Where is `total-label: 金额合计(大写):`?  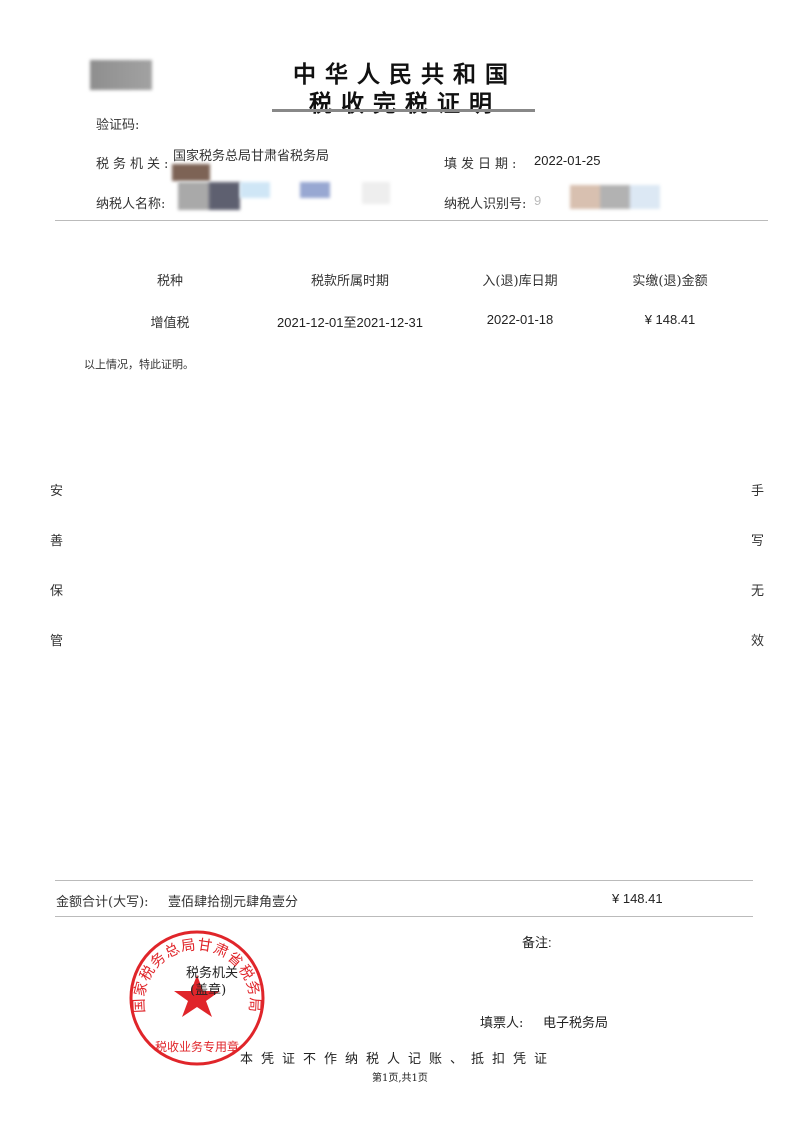 total-label: 金额合计(大写): is located at coordinates (102, 902).